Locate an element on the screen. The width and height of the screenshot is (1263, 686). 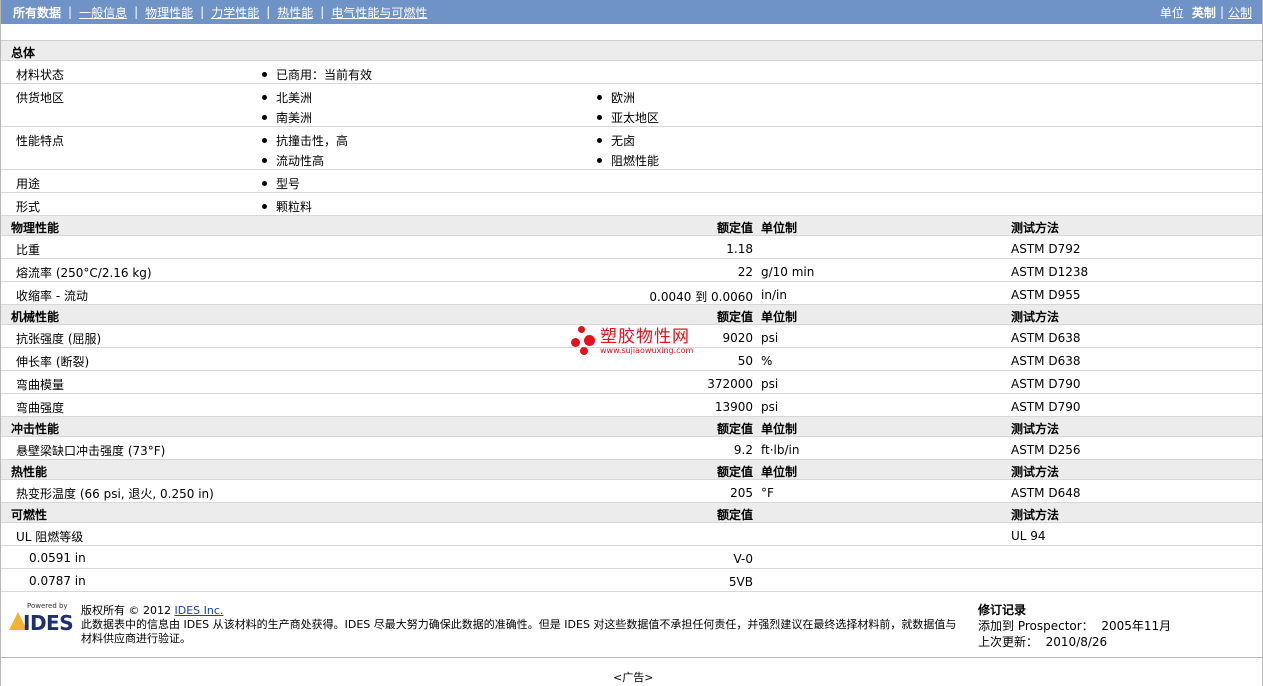
item-text: 欧洲 is located at coordinates (623, 98).